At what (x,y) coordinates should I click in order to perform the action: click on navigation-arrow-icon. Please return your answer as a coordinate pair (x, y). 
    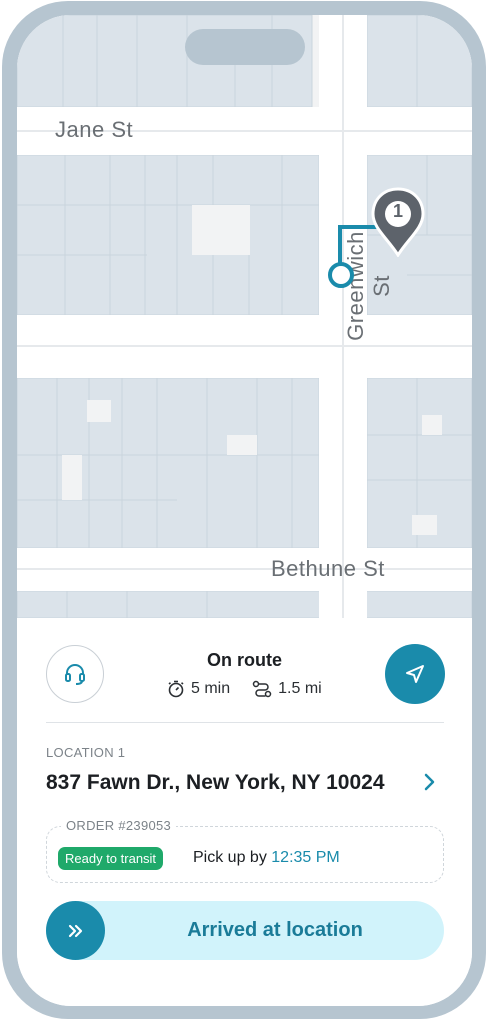
    Looking at the image, I should click on (415, 674).